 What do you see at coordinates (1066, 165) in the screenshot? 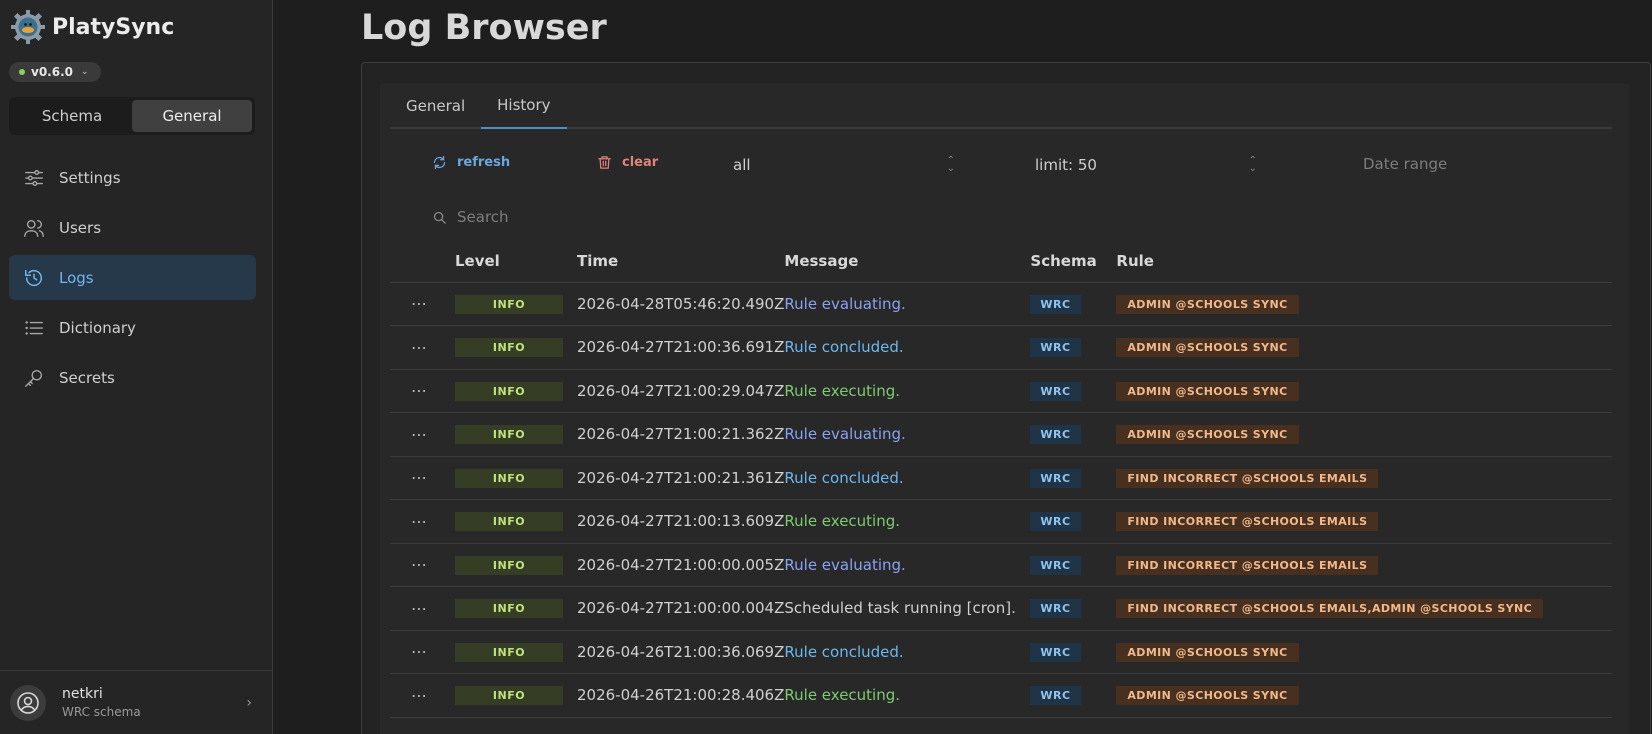
I see `limit-select-value: limit: 50` at bounding box center [1066, 165].